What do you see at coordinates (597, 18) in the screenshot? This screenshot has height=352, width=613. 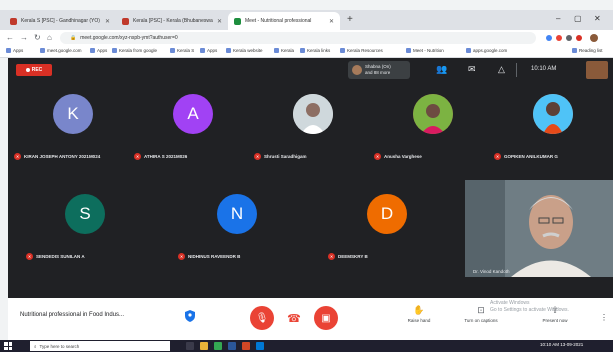 I see `close-window-icon: ✕` at bounding box center [597, 18].